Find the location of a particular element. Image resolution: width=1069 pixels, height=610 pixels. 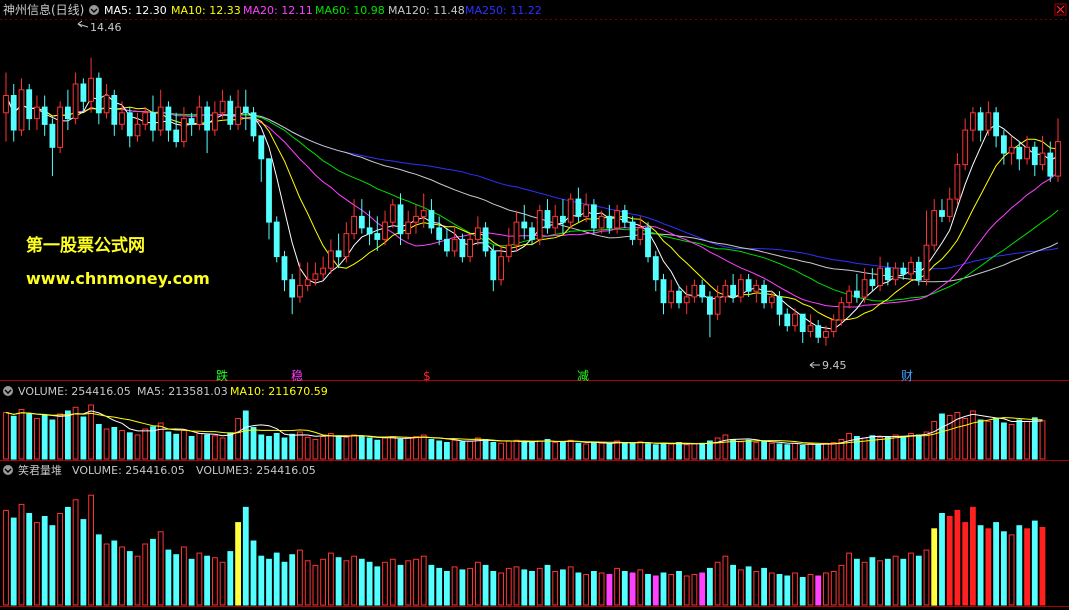

volume-toggle-icon is located at coordinates (8, 391).